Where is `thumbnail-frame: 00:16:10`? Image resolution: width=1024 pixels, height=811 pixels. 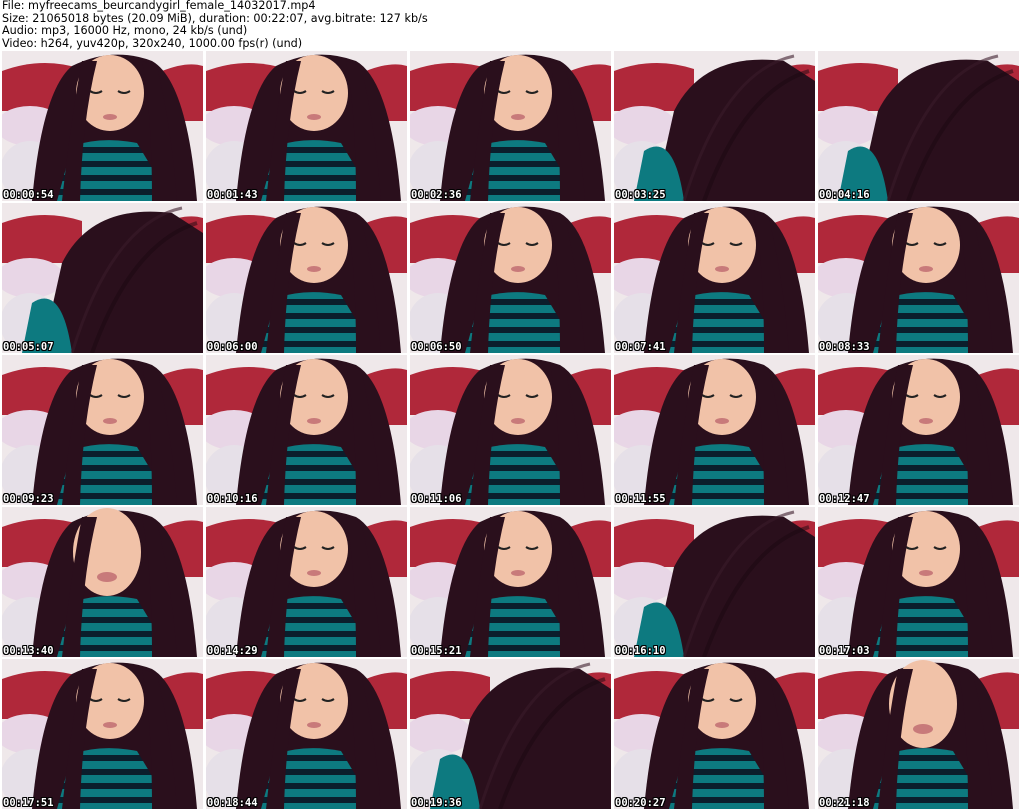
thumbnail-frame: 00:16:10 is located at coordinates (714, 582).